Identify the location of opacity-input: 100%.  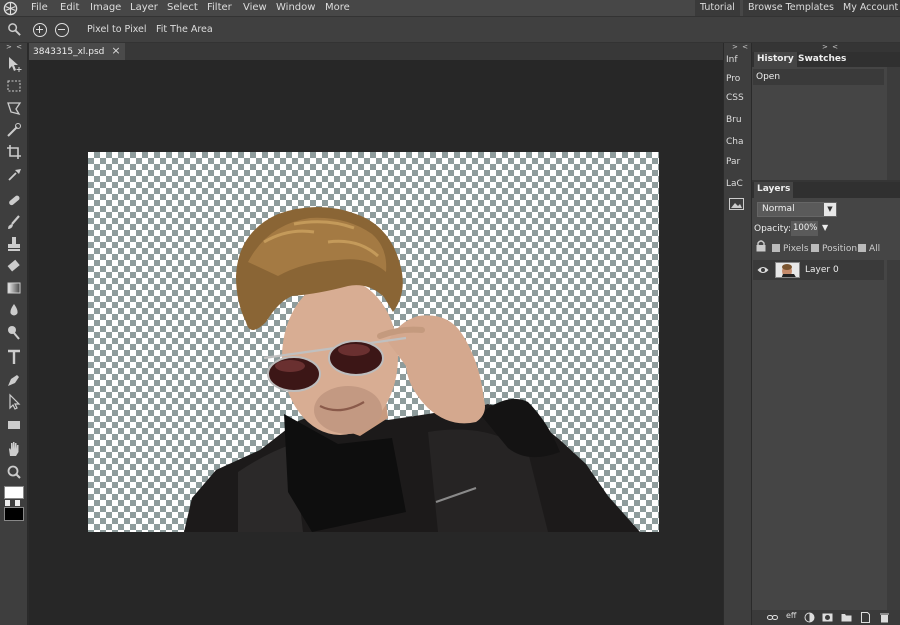
(804, 228).